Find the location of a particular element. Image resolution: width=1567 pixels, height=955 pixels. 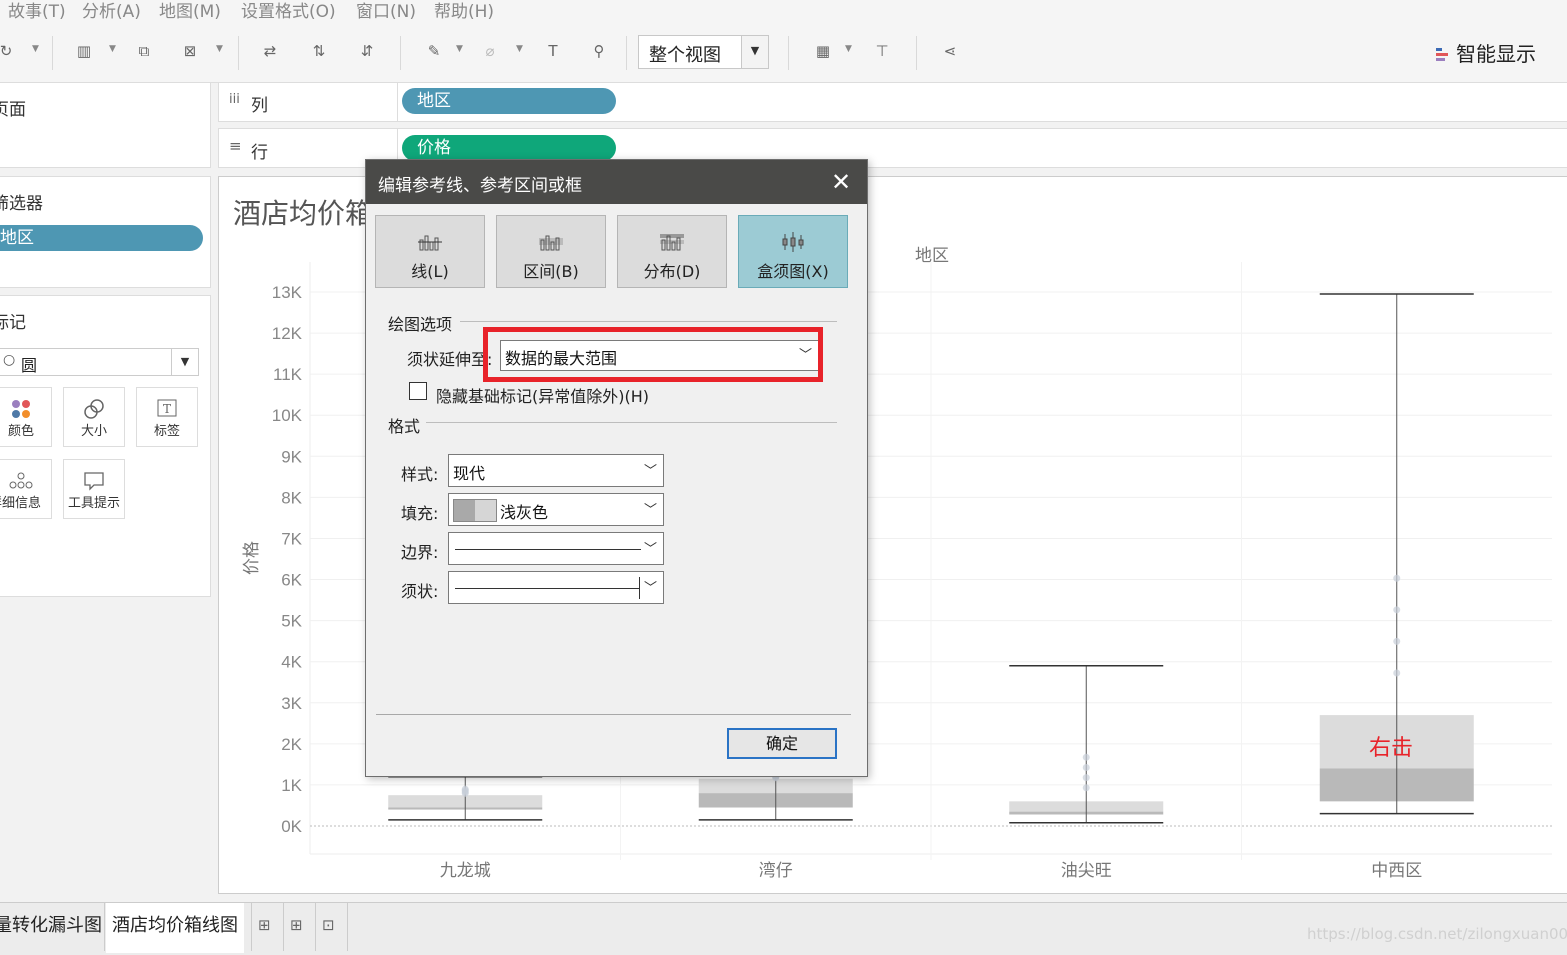

y-tick-label: 7K is located at coordinates (291, 538).